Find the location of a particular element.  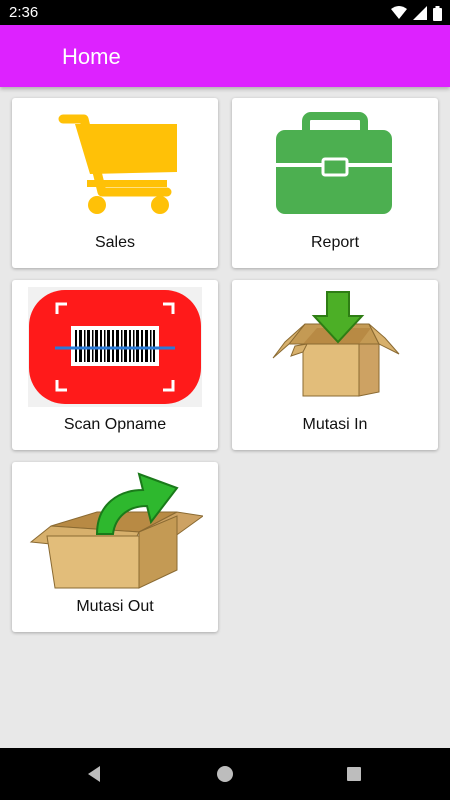

status-bar: 2:36 is located at coordinates (225, 12).